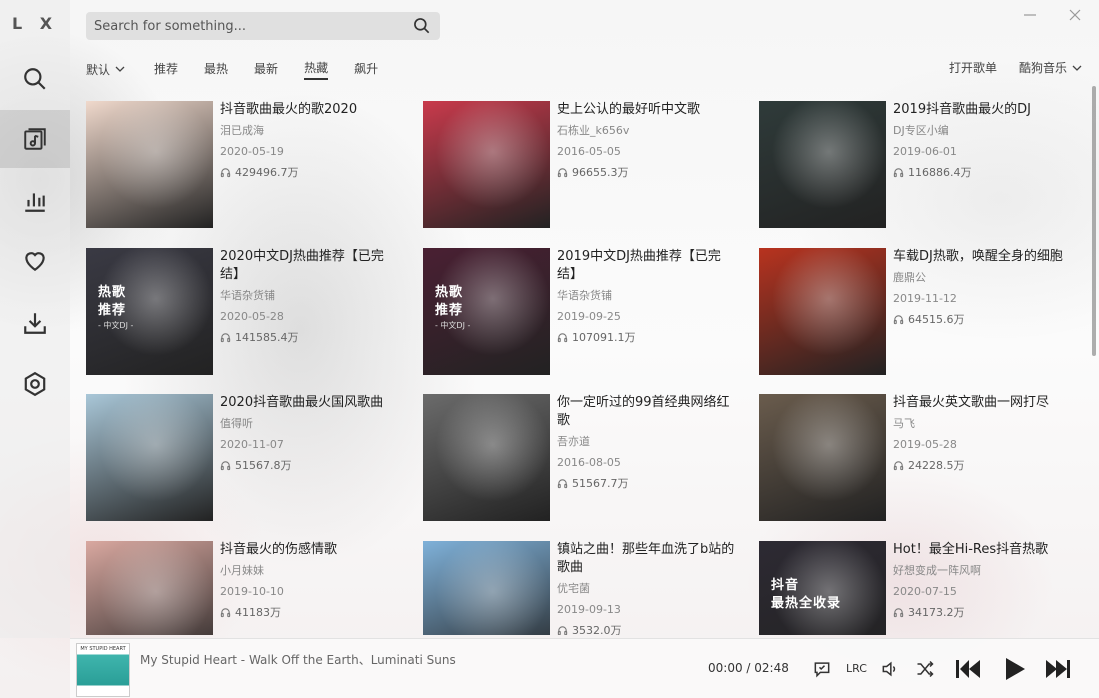  Describe the element at coordinates (583, 165) in the screenshot. I see `playlist-card: 史上公认的最好听中文歌 石栋业_k656v 2016-05-05 96655.3万` at that location.